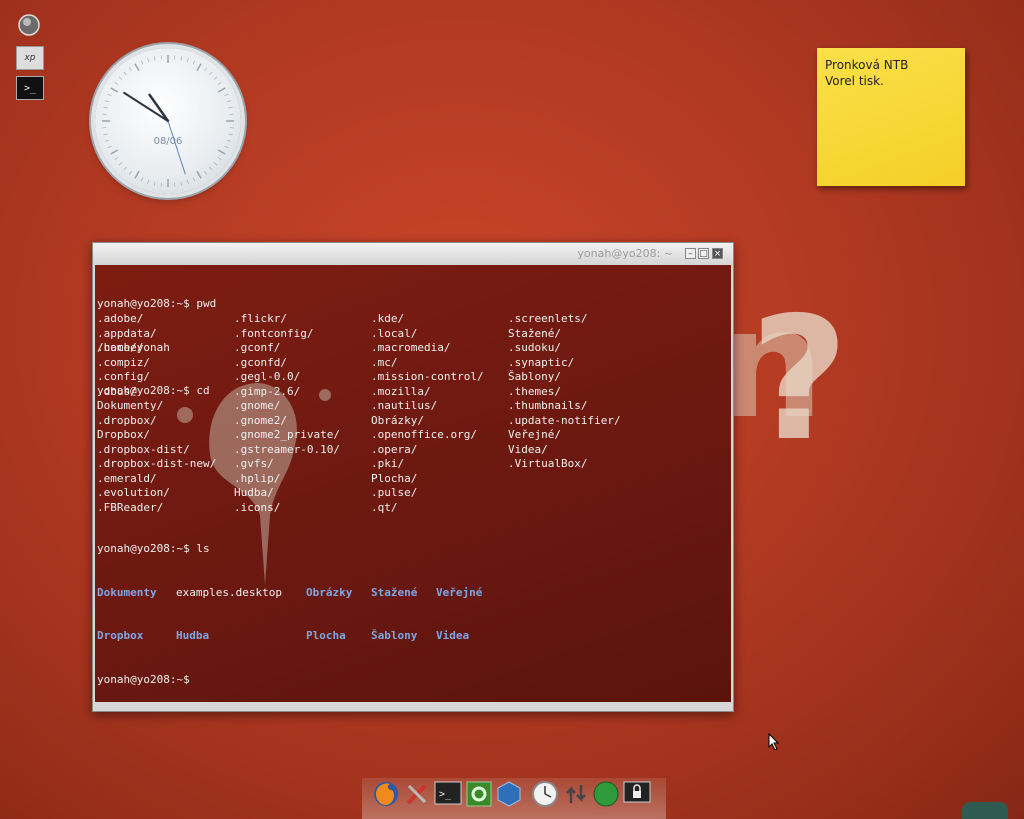 Image resolution: width=1024 pixels, height=819 pixels. What do you see at coordinates (326, 635) in the screenshot?
I see `ls-directory-entry: Plocha` at bounding box center [326, 635].